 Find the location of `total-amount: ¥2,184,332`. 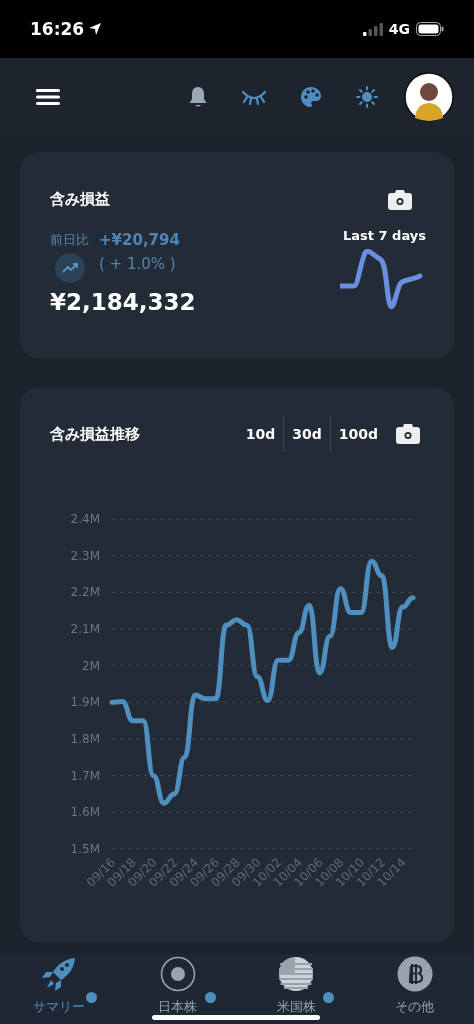

total-amount: ¥2,184,332 is located at coordinates (123, 302).